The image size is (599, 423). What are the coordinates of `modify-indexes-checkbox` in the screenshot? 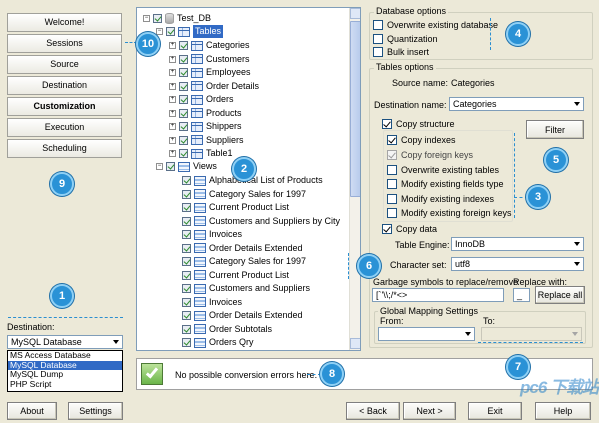 It's located at (392, 199).